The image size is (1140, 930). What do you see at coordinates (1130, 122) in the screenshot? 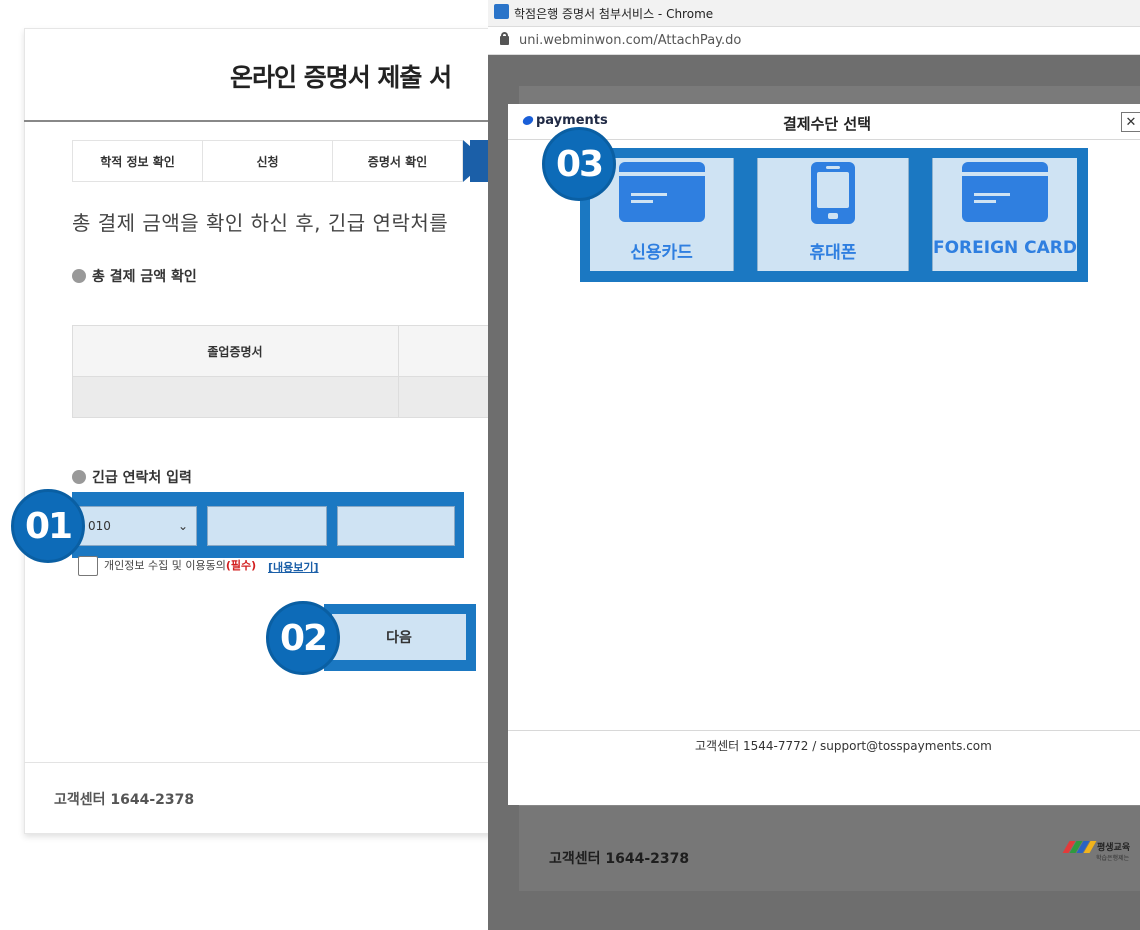
I see `close-icon: ✕` at bounding box center [1130, 122].